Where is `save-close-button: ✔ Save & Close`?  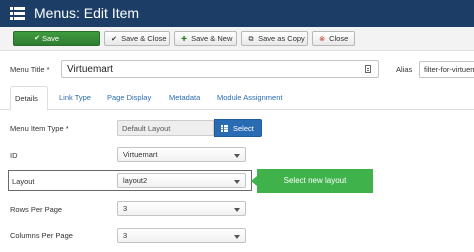
save-close-button: ✔ Save & Close is located at coordinates (137, 38).